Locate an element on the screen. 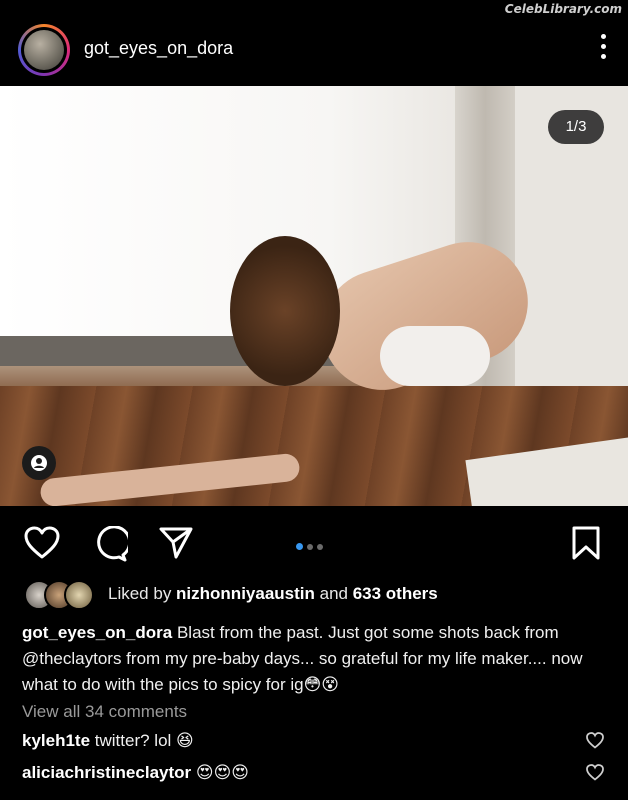 The image size is (628, 800). comment-text: twitter? lol 😆 is located at coordinates (142, 740).